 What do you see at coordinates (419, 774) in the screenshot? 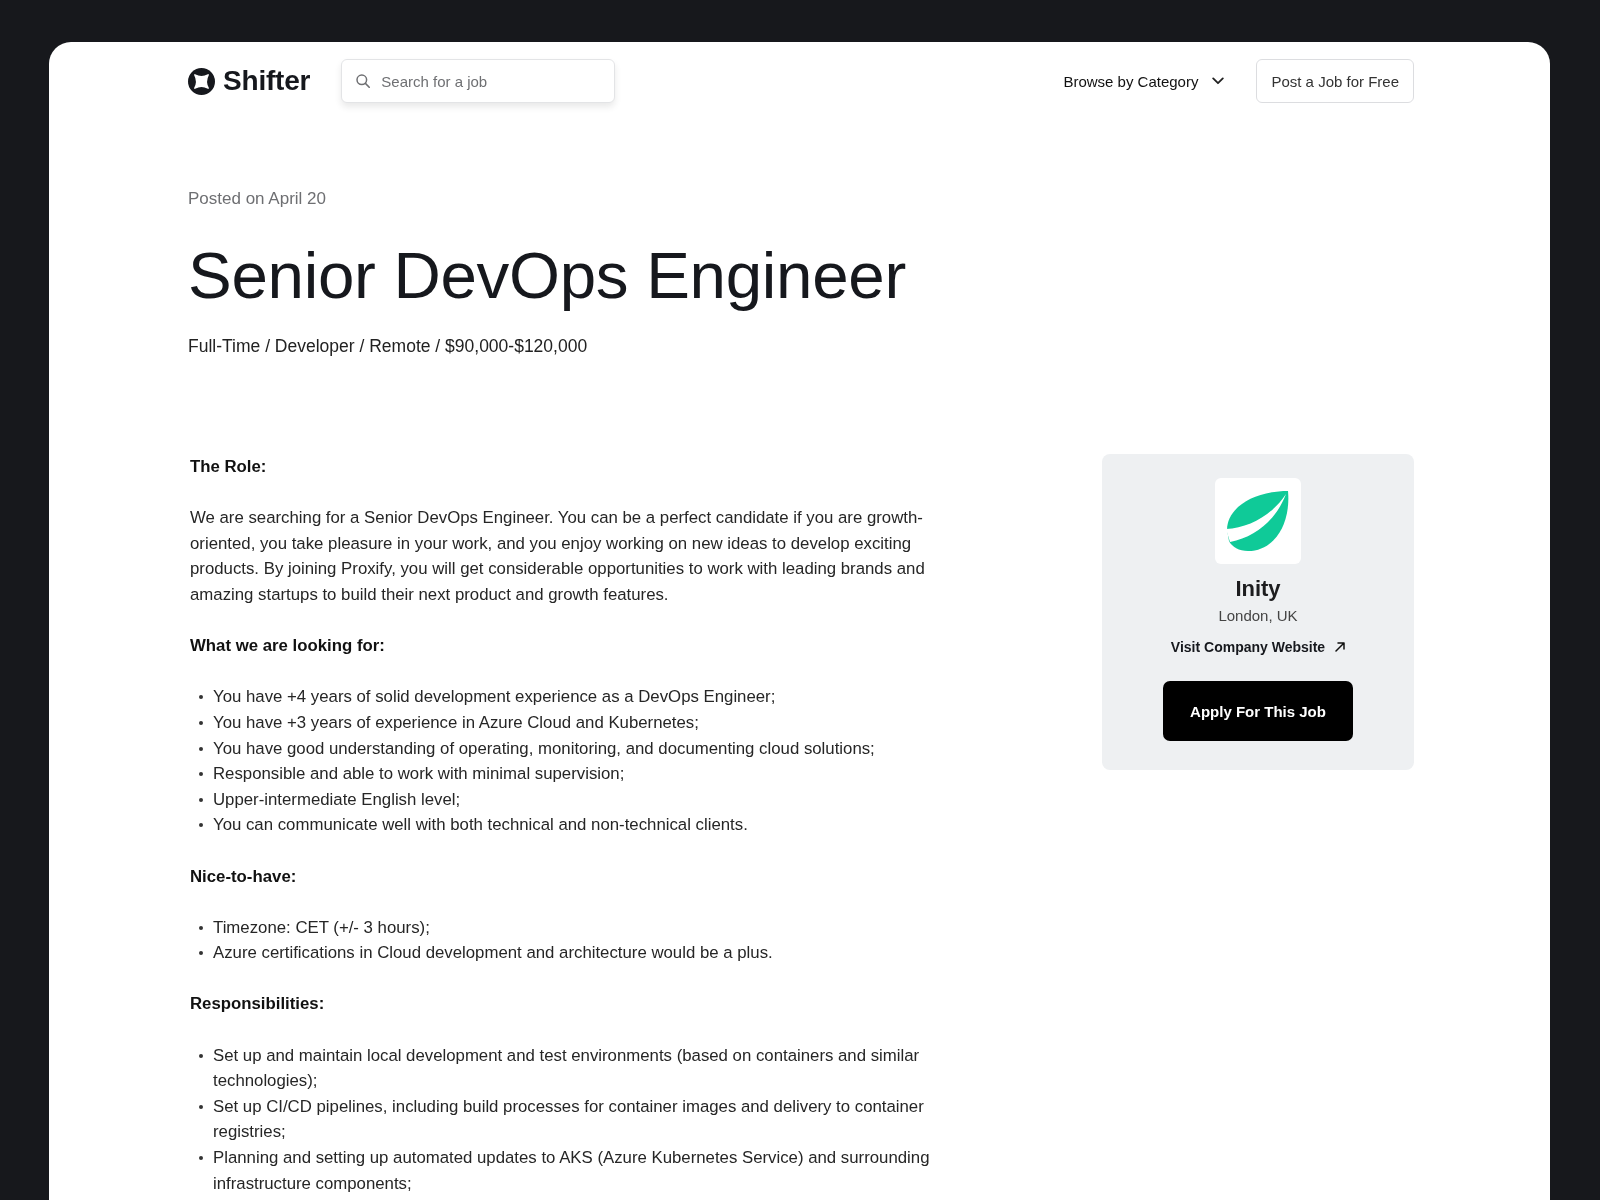
I see `list-item-text: Responsible and able to work with minimal supervision;` at bounding box center [419, 774].